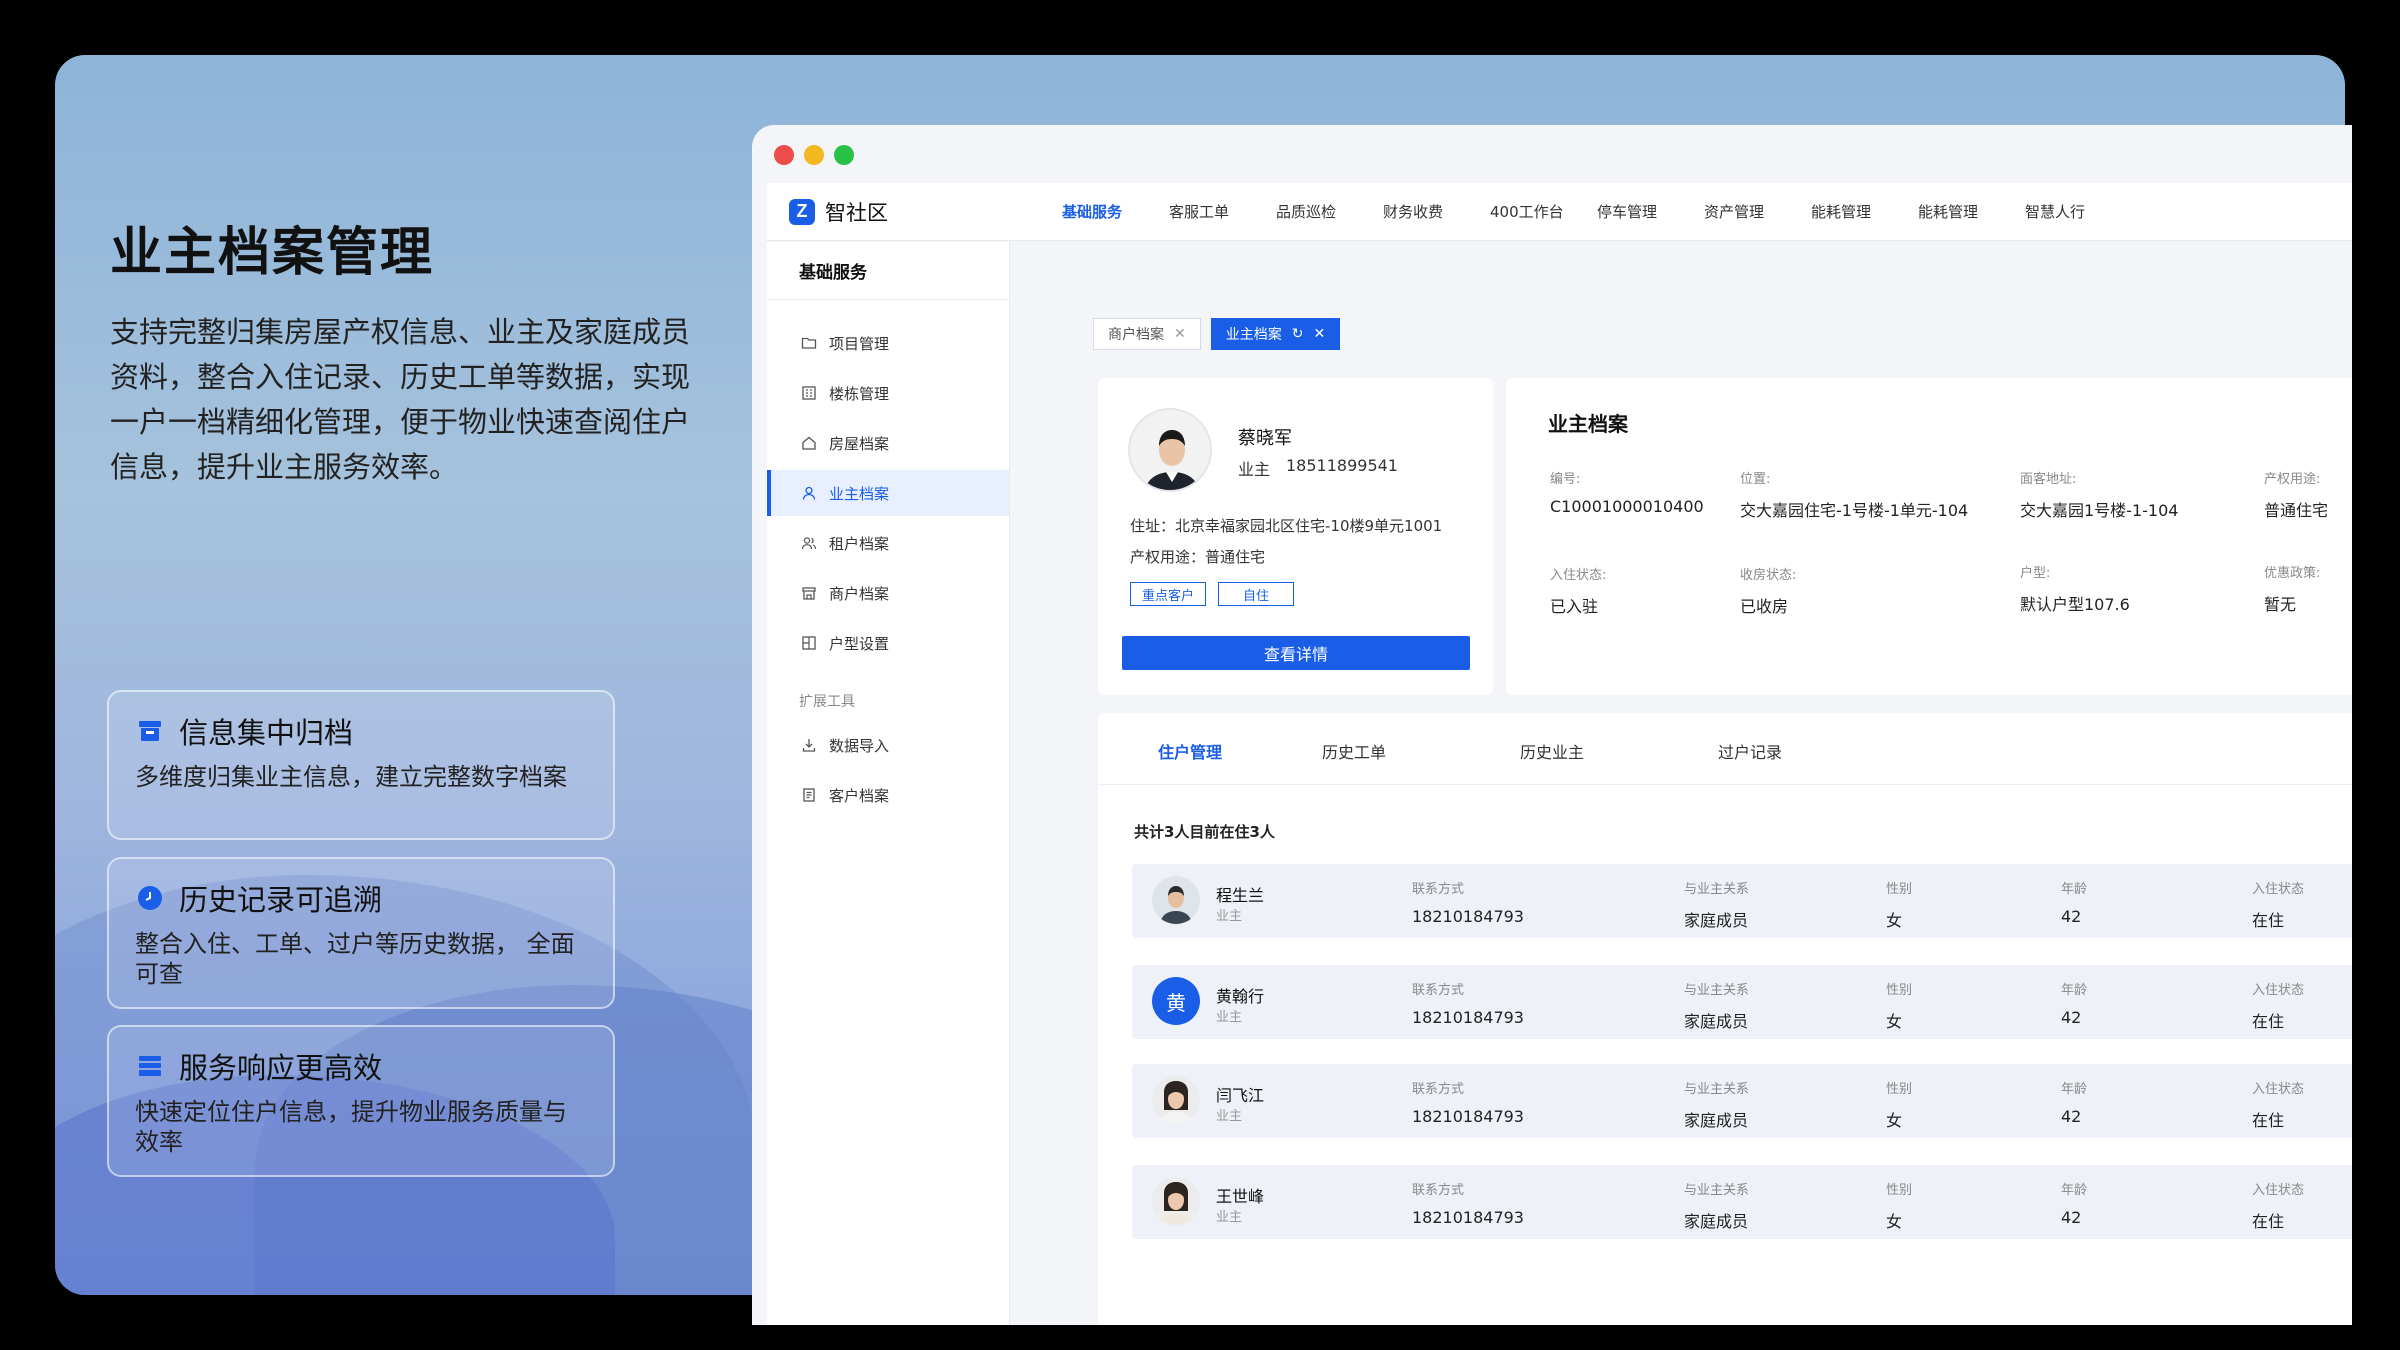  I want to click on sidebar-title: 基础服务, so click(888, 271).